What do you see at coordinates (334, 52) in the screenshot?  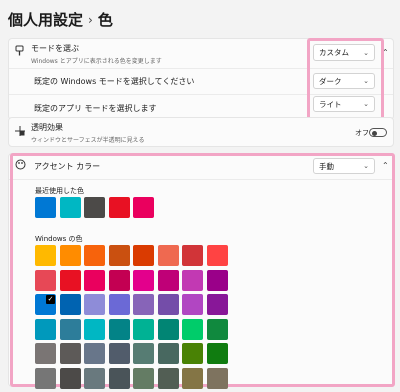 I see `mode-select-value: カスタム` at bounding box center [334, 52].